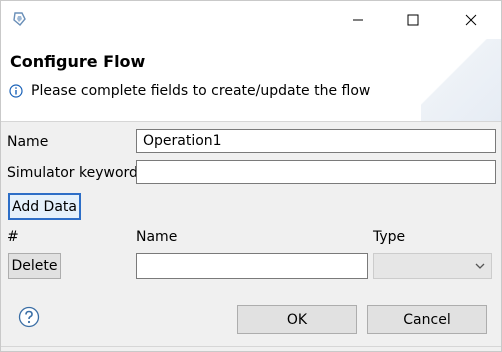 Image resolution: width=502 pixels, height=352 pixels. What do you see at coordinates (44, 206) in the screenshot?
I see `add-data-button: Add Data` at bounding box center [44, 206].